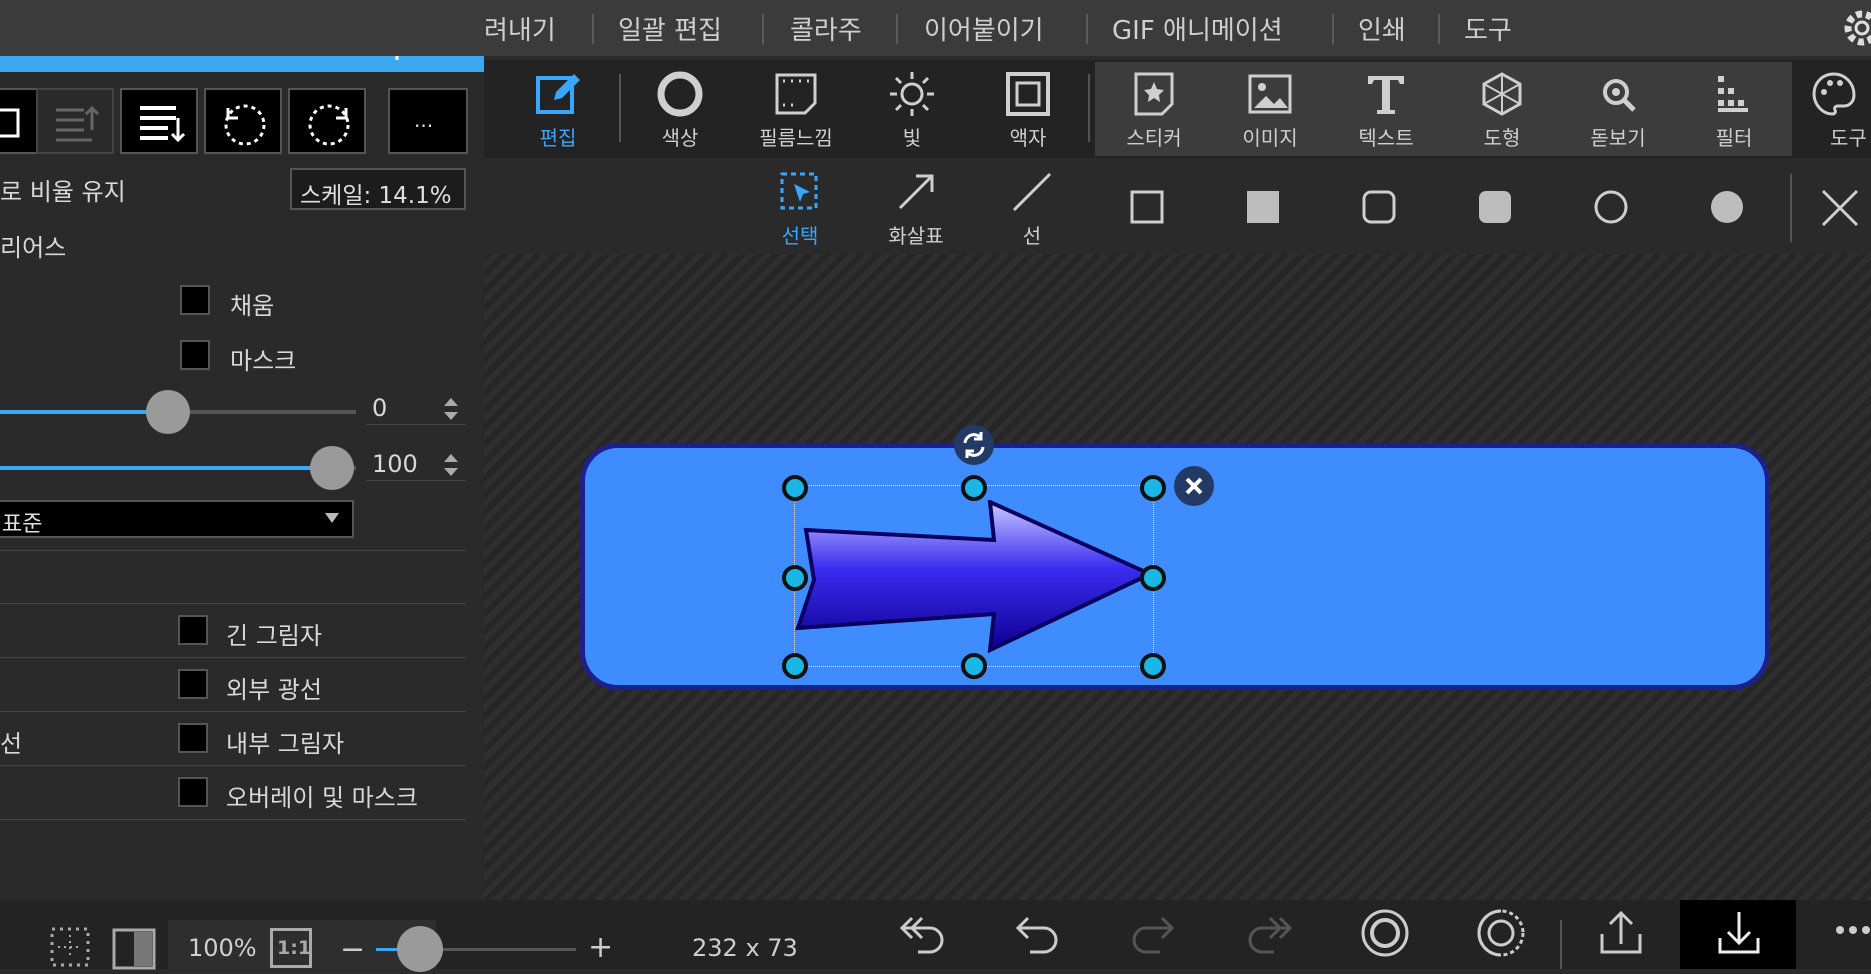  Describe the element at coordinates (1197, 28) in the screenshot. I see `menu-item-gif: GIF 애니메이션` at that location.